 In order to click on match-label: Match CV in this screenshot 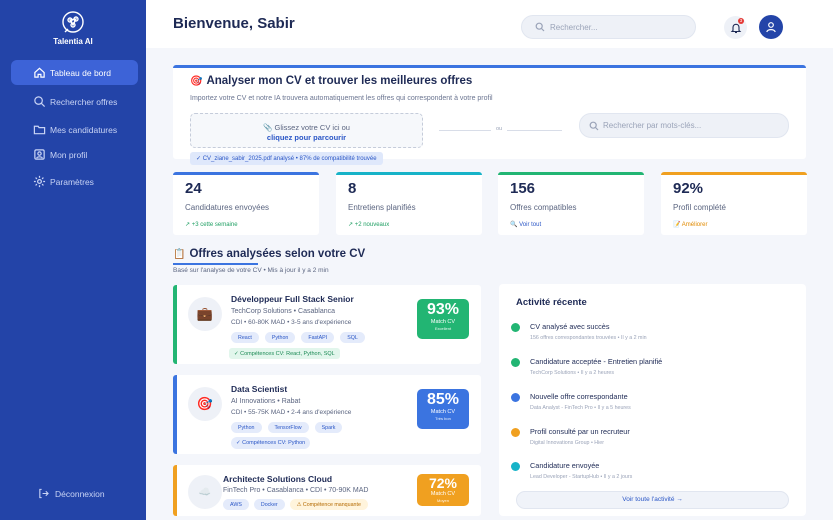, I will do `click(443, 412)`.